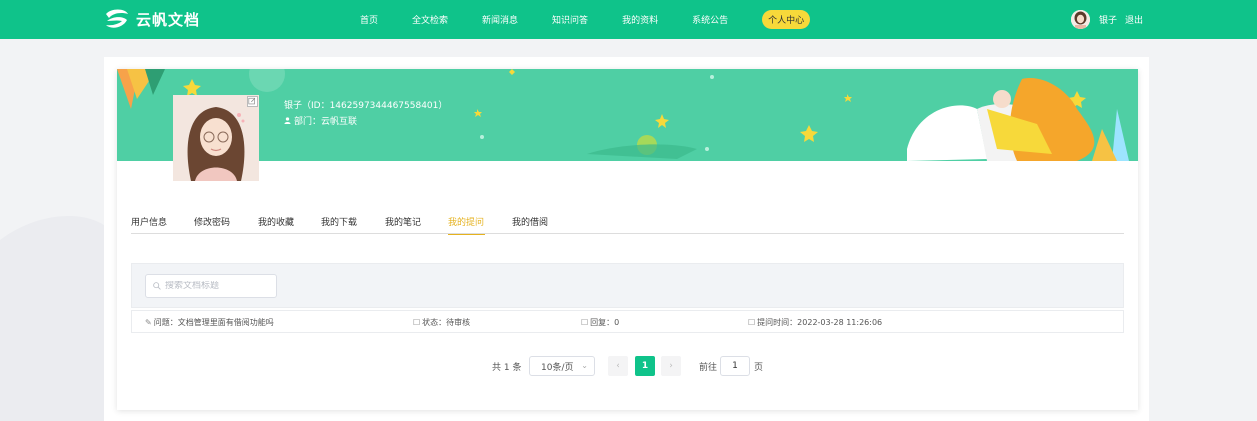 The width and height of the screenshot is (1257, 421). I want to click on main-nav: 首页 全文检索 新闻消息 知识问答 我的资料 系统公告 个人中心, so click(585, 19).